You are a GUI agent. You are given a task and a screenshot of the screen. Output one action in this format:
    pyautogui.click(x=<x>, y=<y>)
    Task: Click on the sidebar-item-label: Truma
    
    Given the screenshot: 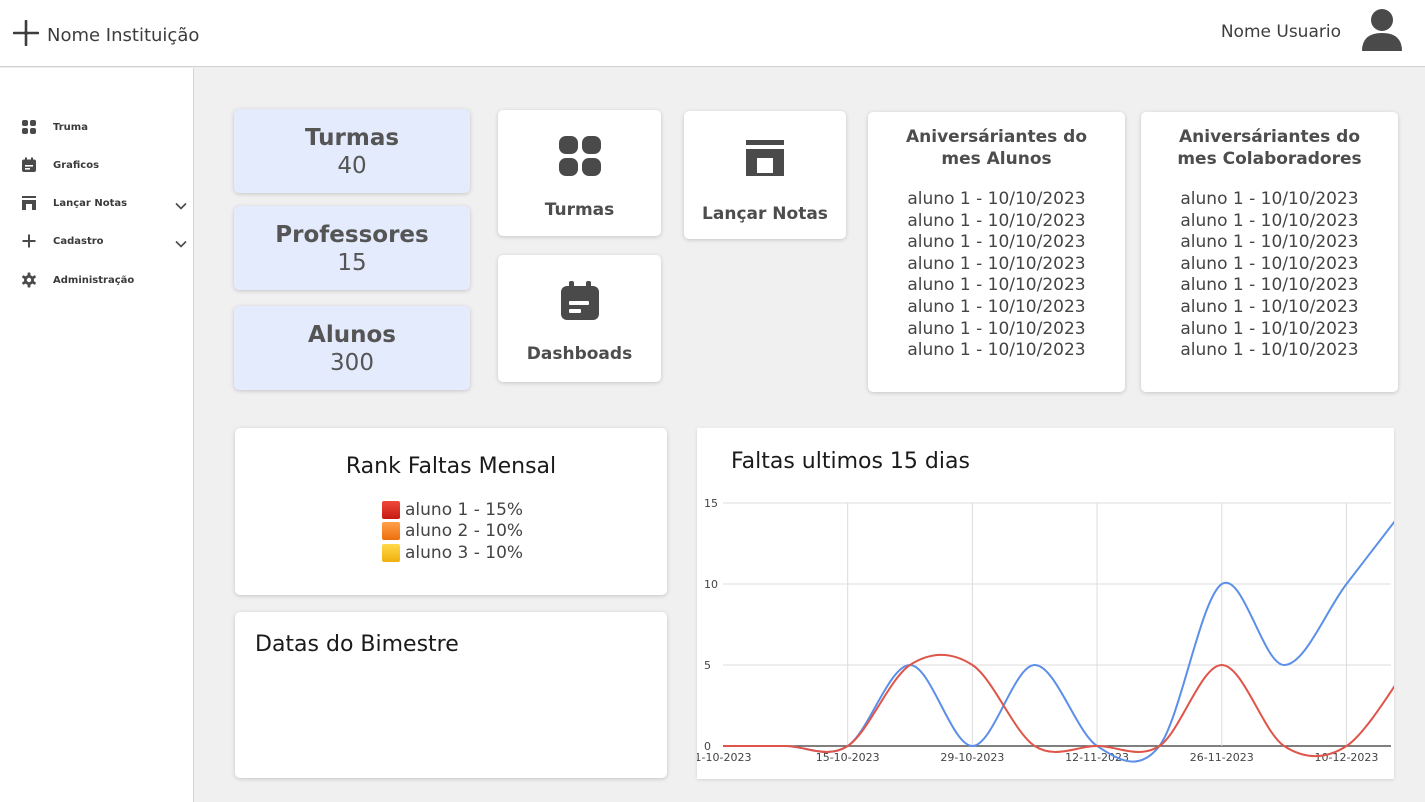 What is the action you would take?
    pyautogui.click(x=70, y=127)
    